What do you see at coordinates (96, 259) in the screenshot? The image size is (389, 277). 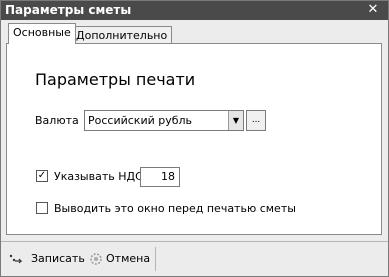 I see `cancel-icon` at bounding box center [96, 259].